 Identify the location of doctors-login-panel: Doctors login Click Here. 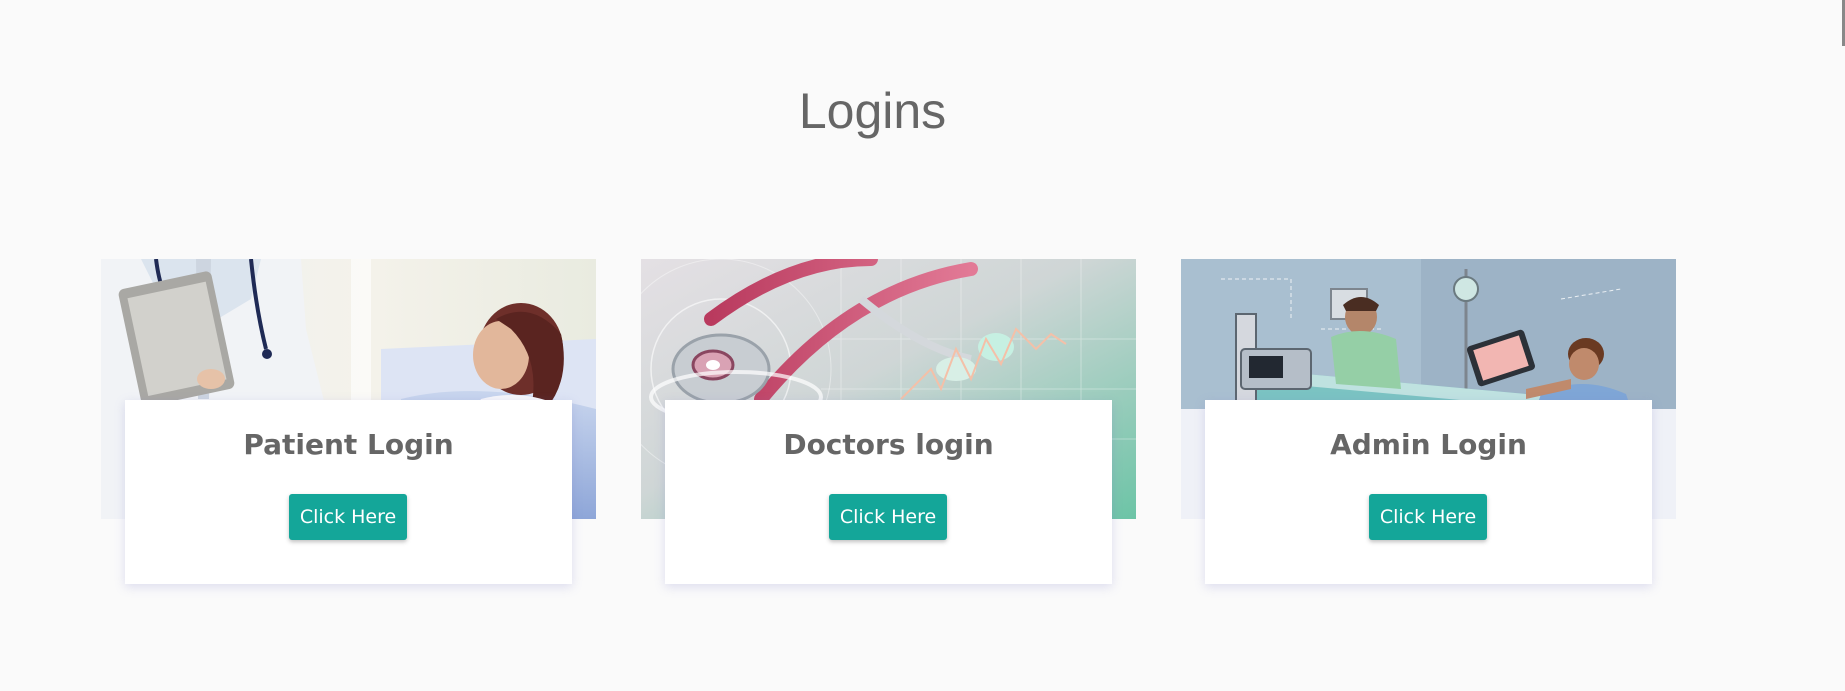
(888, 492).